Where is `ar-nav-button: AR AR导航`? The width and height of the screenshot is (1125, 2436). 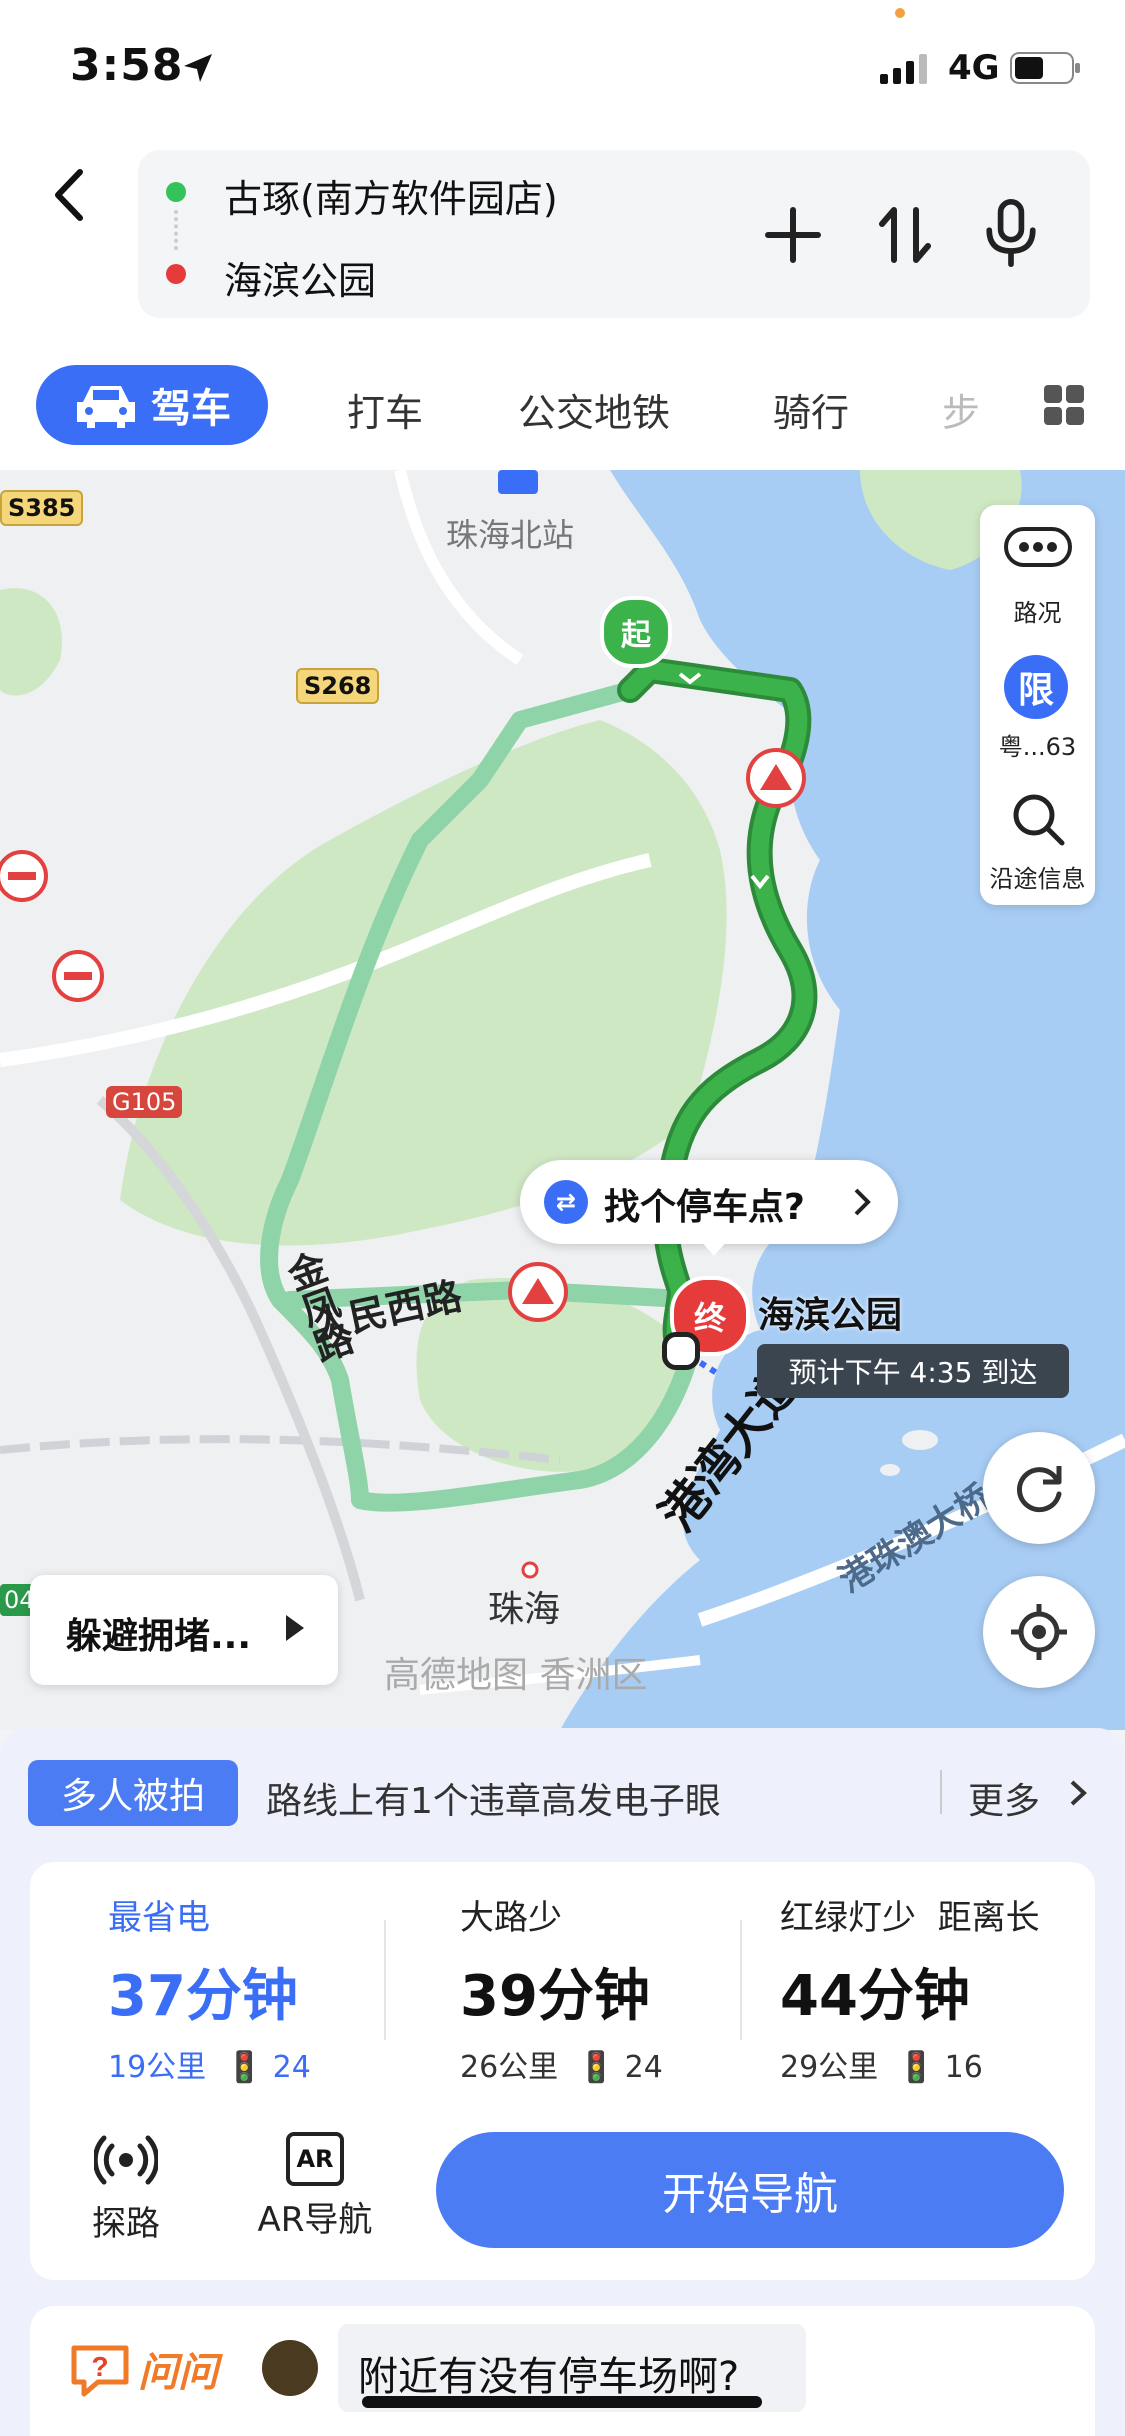
ar-nav-button: AR AR导航 is located at coordinates (315, 2186).